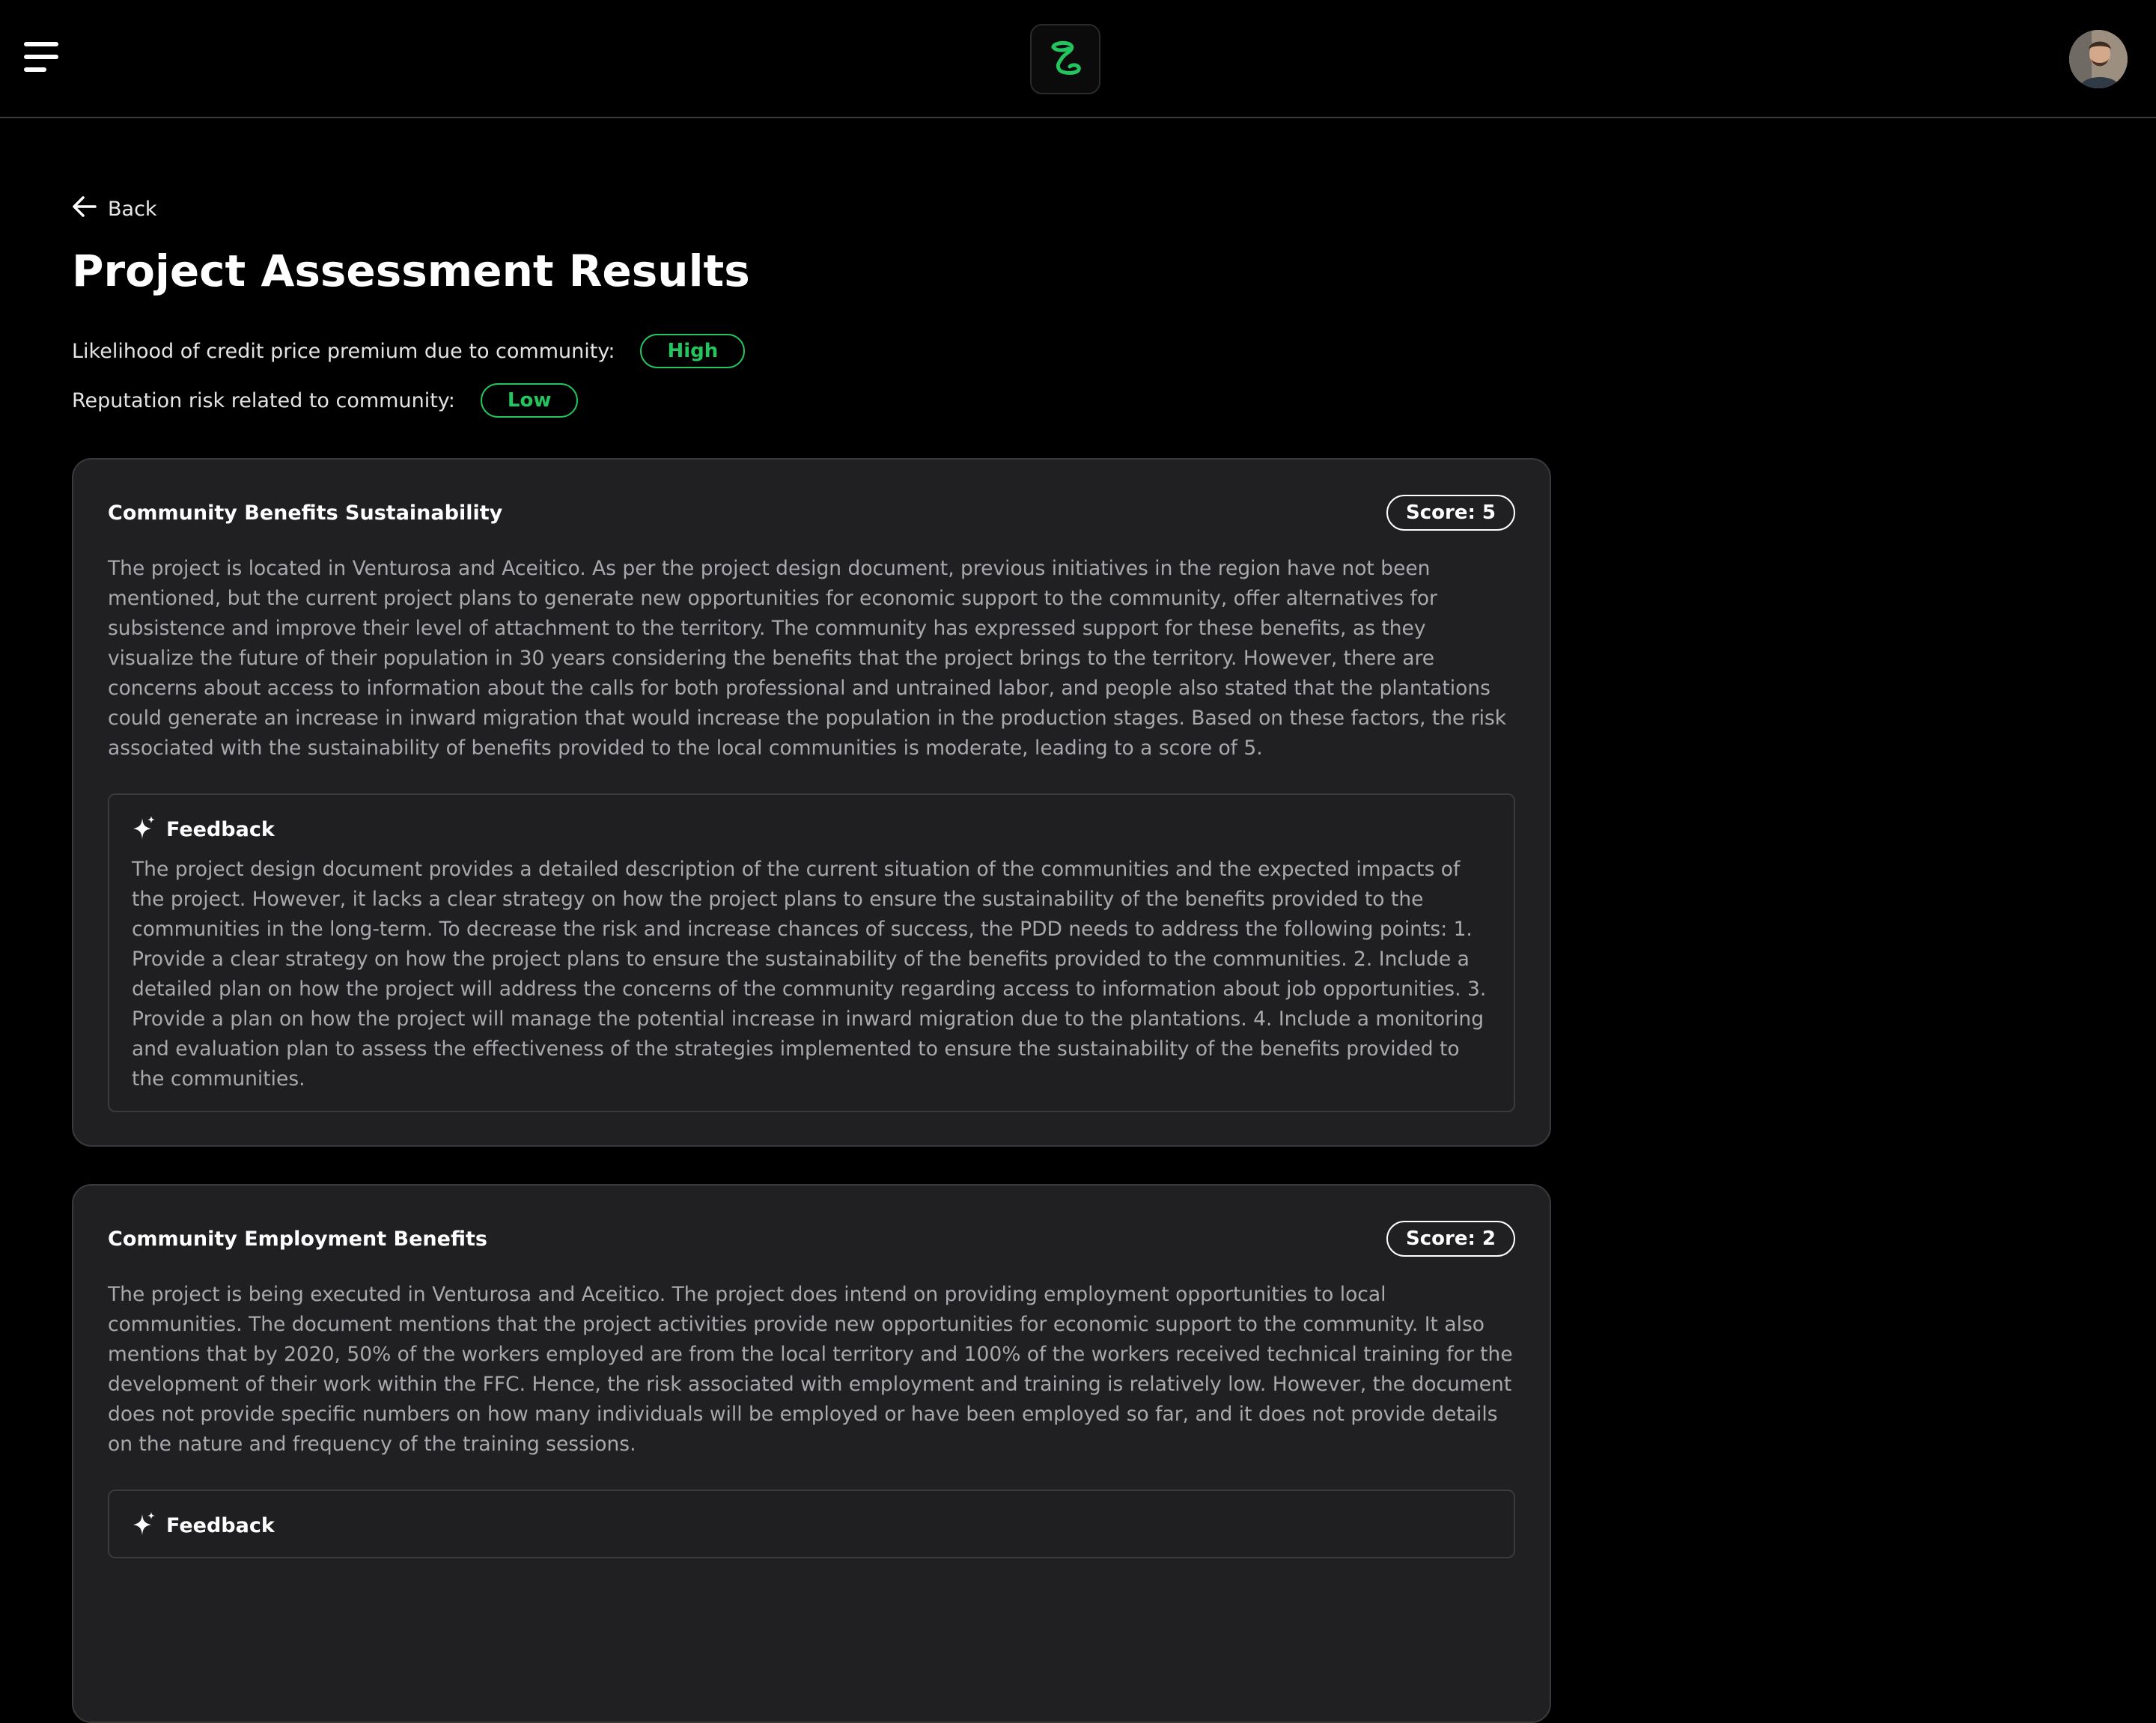  What do you see at coordinates (811, 1239) in the screenshot?
I see `card-header: Community Employment Benefits Score: 2` at bounding box center [811, 1239].